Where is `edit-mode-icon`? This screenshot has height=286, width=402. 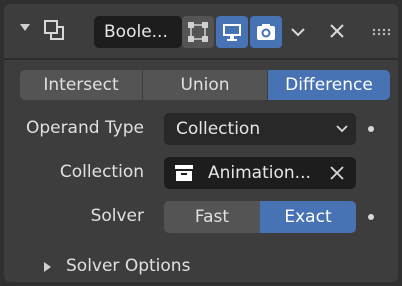 edit-mode-icon is located at coordinates (198, 32).